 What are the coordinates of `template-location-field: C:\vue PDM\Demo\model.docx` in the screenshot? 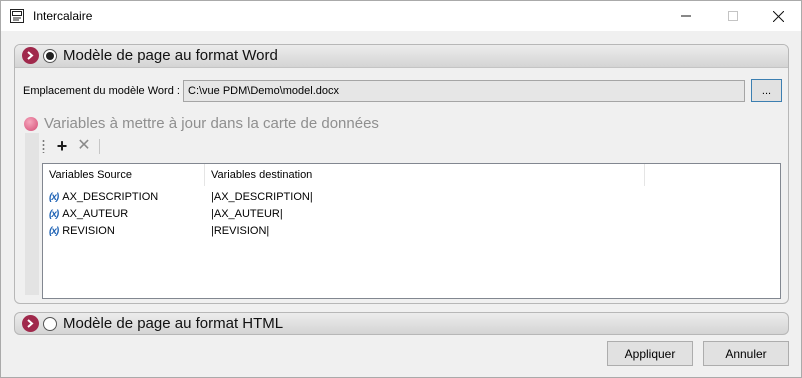 It's located at (464, 91).